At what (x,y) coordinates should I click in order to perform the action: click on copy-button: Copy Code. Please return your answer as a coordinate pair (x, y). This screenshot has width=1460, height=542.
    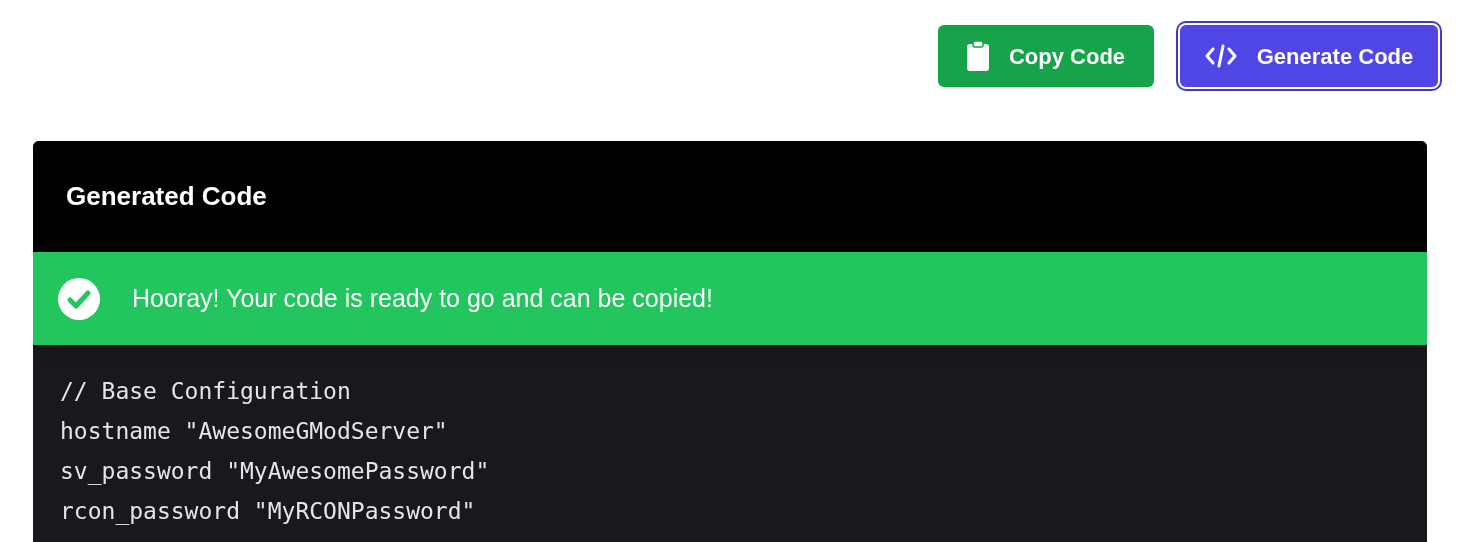
    Looking at the image, I should click on (1046, 56).